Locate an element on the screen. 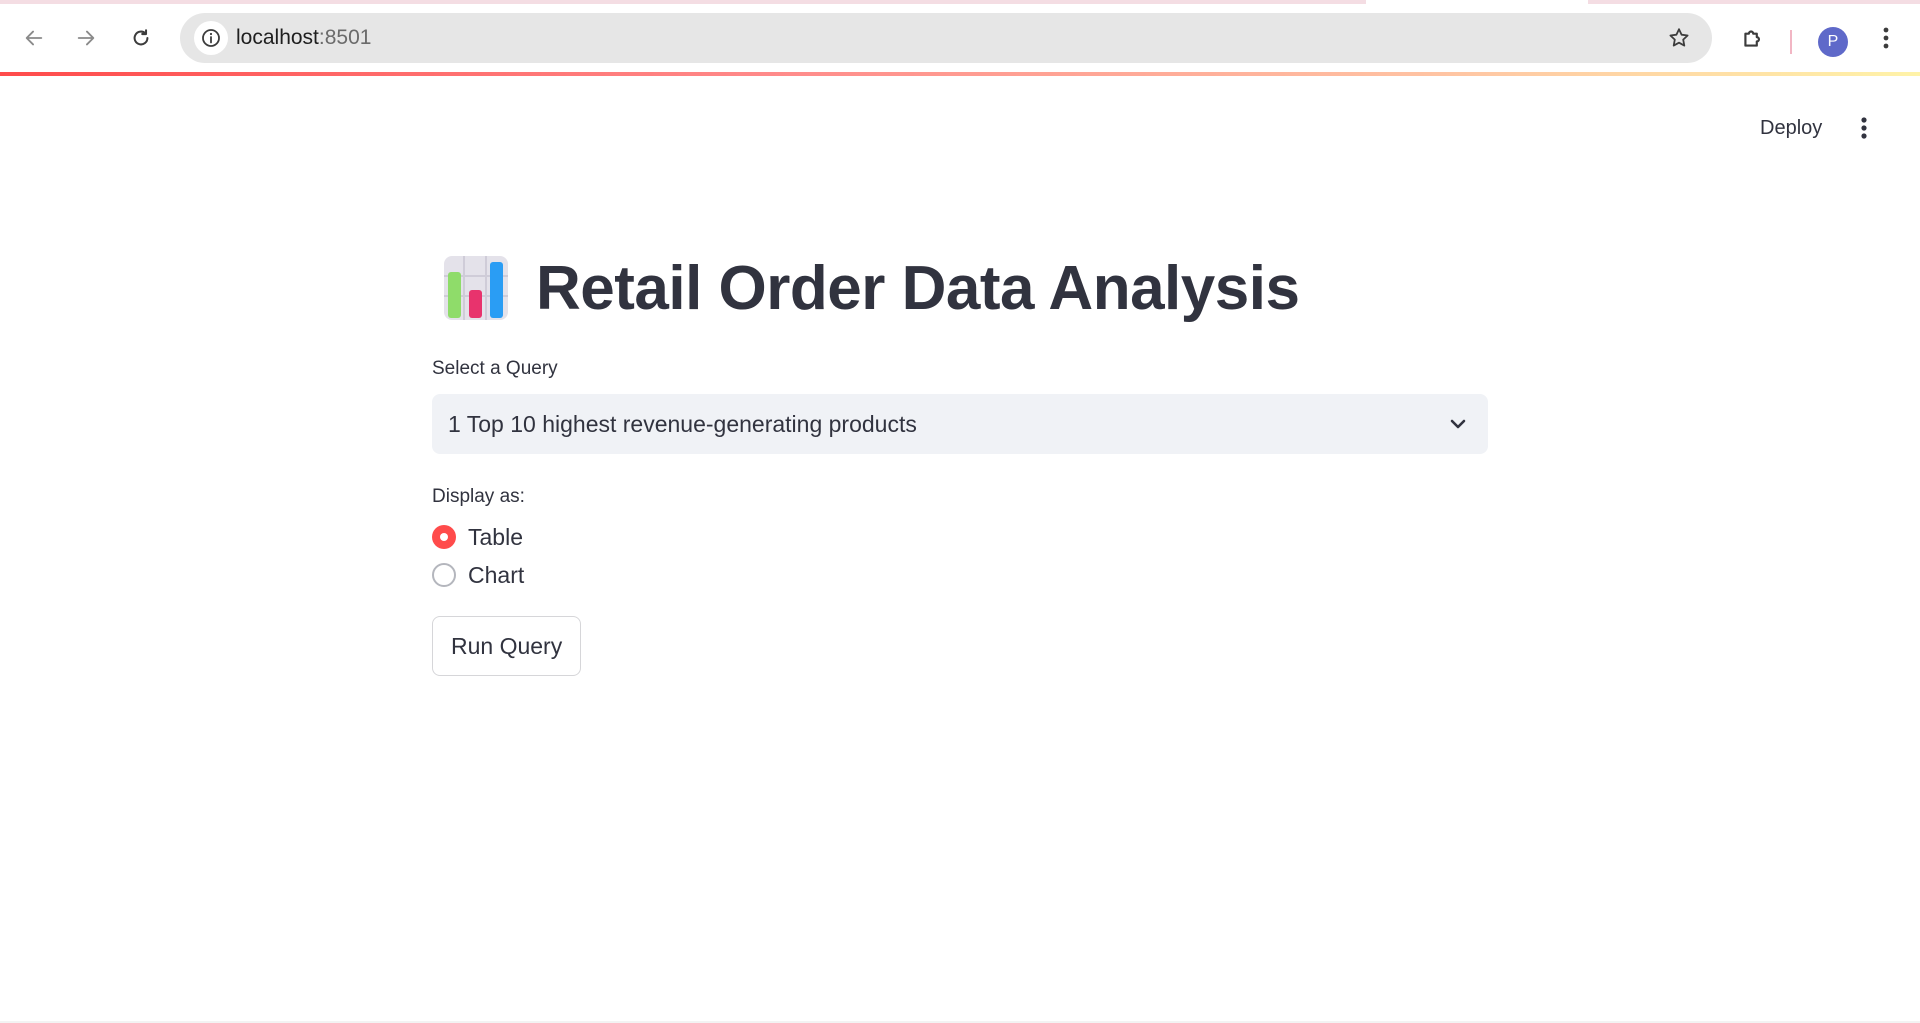  url-text: localhost:8501 is located at coordinates (303, 38).